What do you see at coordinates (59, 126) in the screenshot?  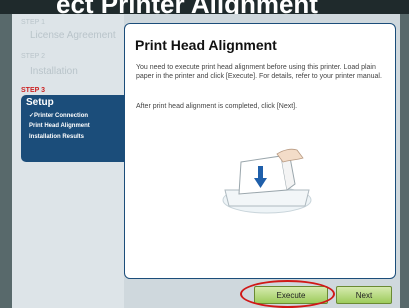 I see `sidebar-item-print-head-alignment: Print Head Alignment` at bounding box center [59, 126].